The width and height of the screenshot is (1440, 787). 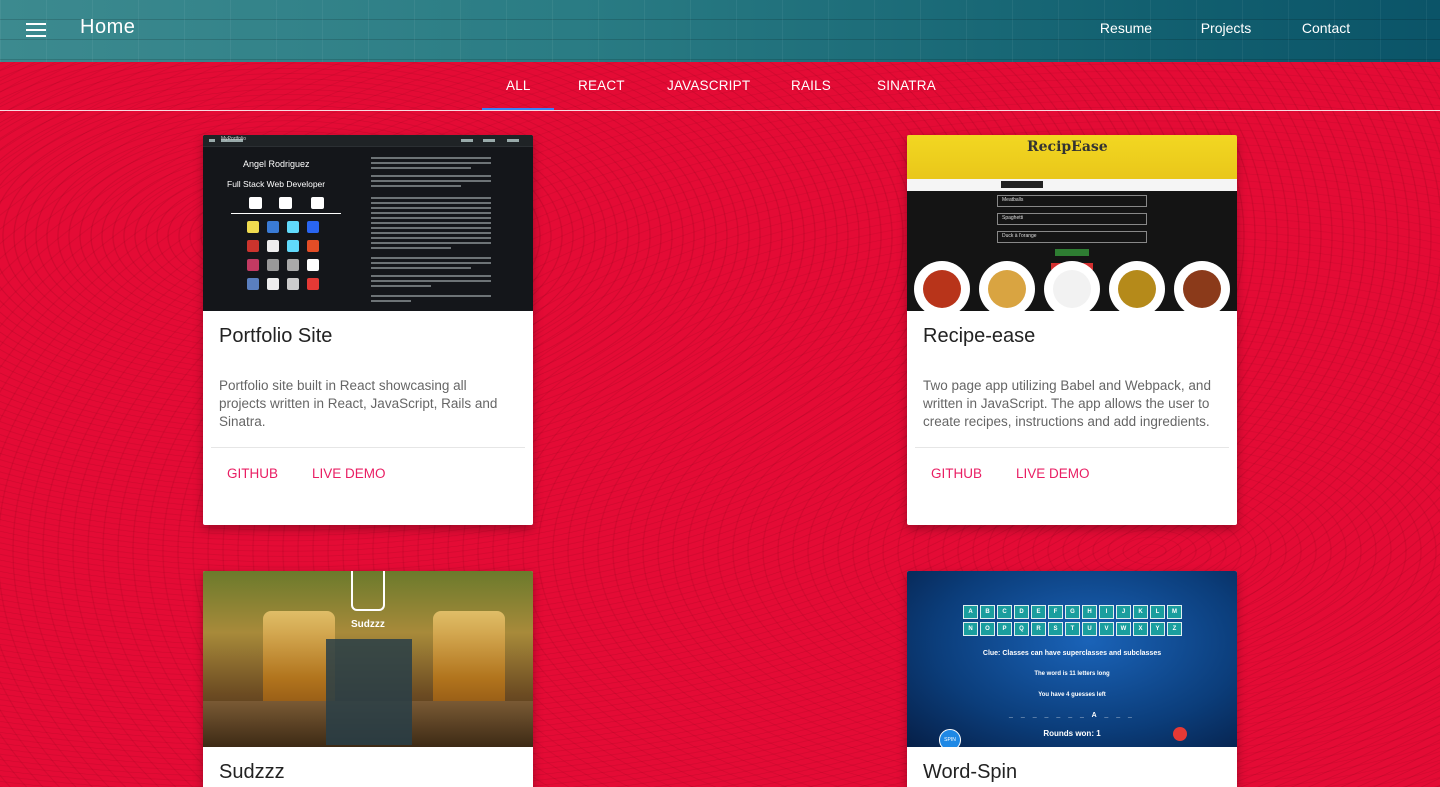 I want to click on letter-key: P, so click(x=1004, y=629).